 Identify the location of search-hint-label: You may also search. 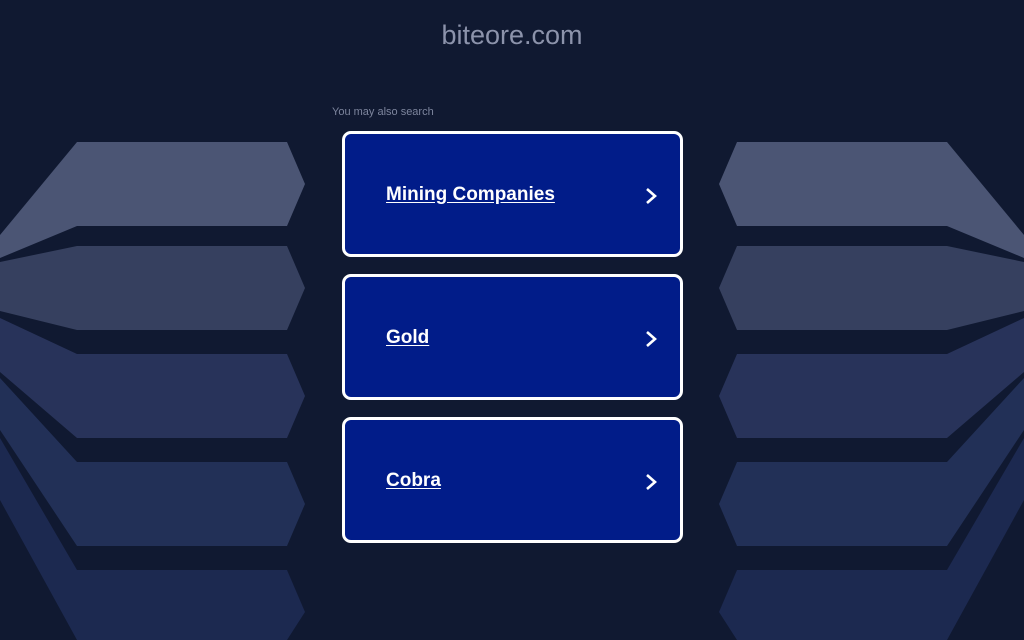
(383, 112).